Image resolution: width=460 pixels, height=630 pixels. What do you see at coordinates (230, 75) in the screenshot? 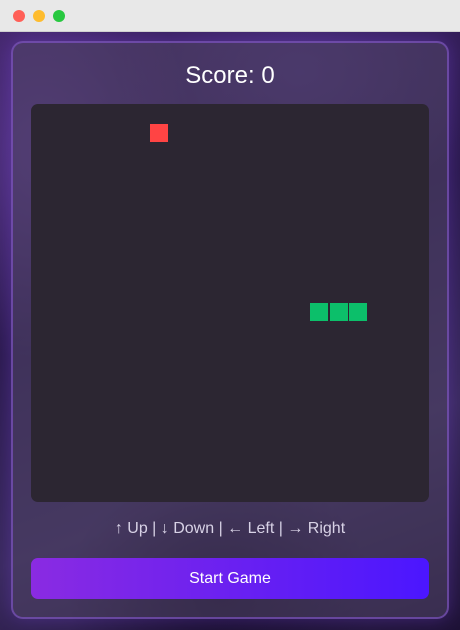
I see `score-display: Score: 0` at bounding box center [230, 75].